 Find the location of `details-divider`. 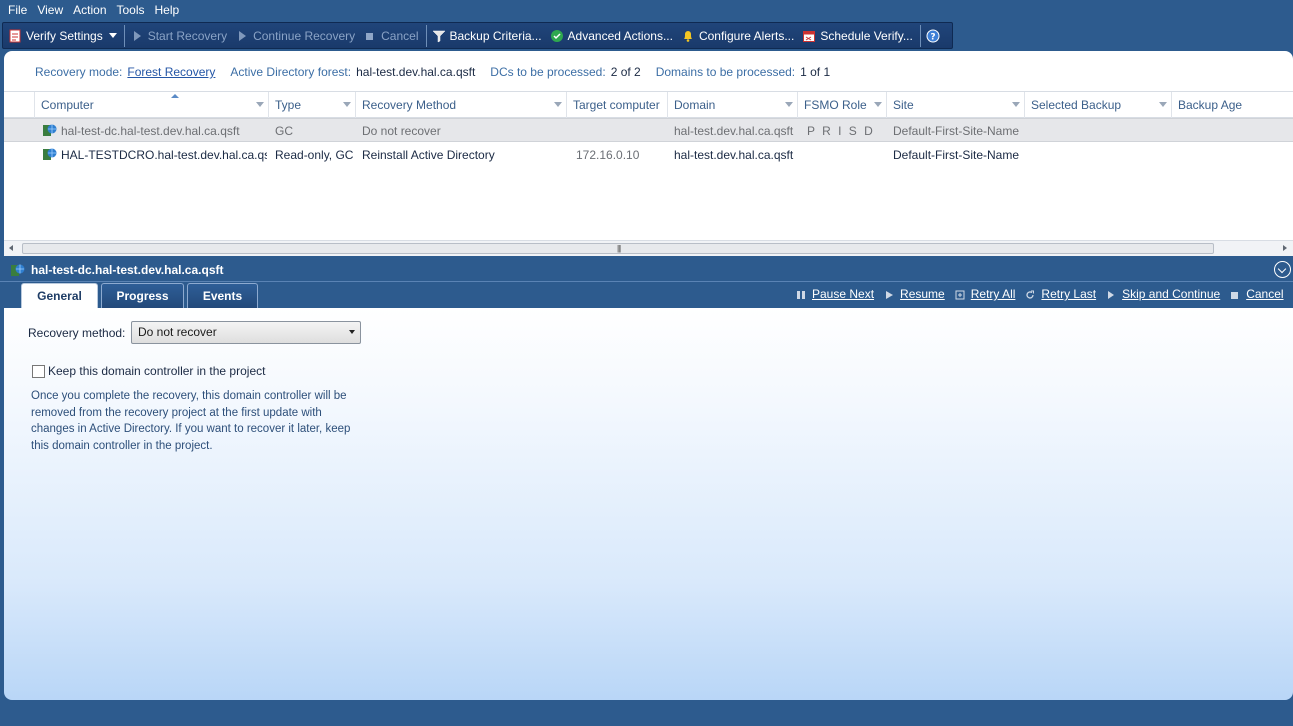

details-divider is located at coordinates (646, 281).